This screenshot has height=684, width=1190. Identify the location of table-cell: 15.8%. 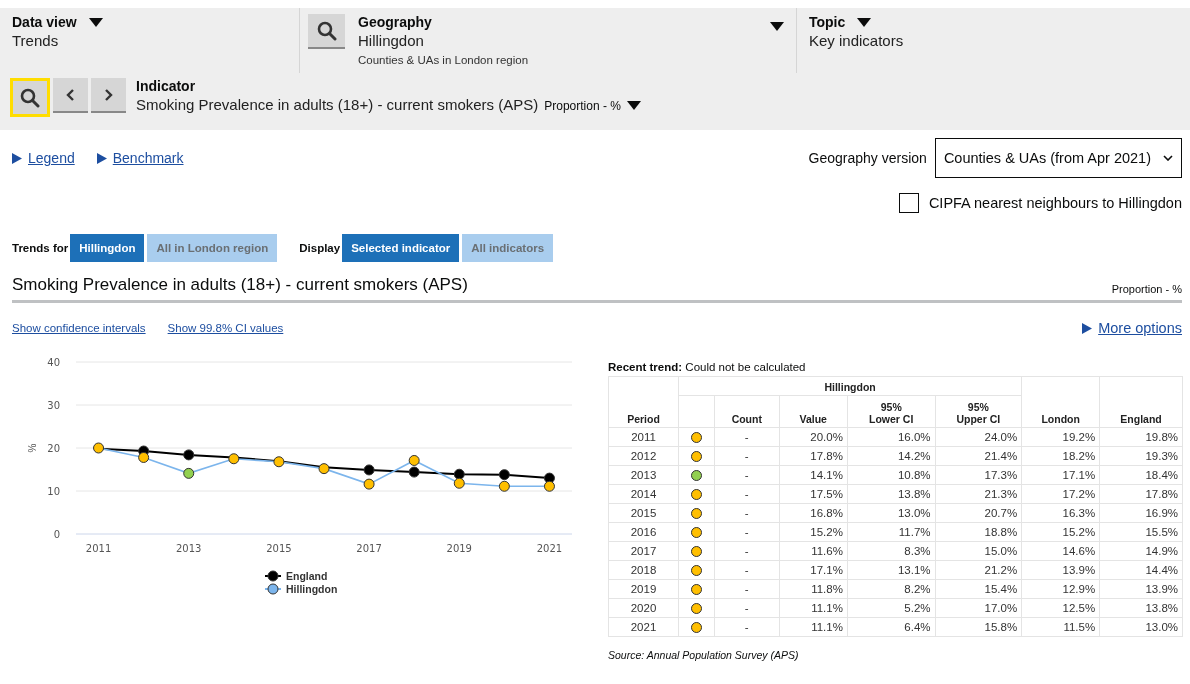
(978, 627).